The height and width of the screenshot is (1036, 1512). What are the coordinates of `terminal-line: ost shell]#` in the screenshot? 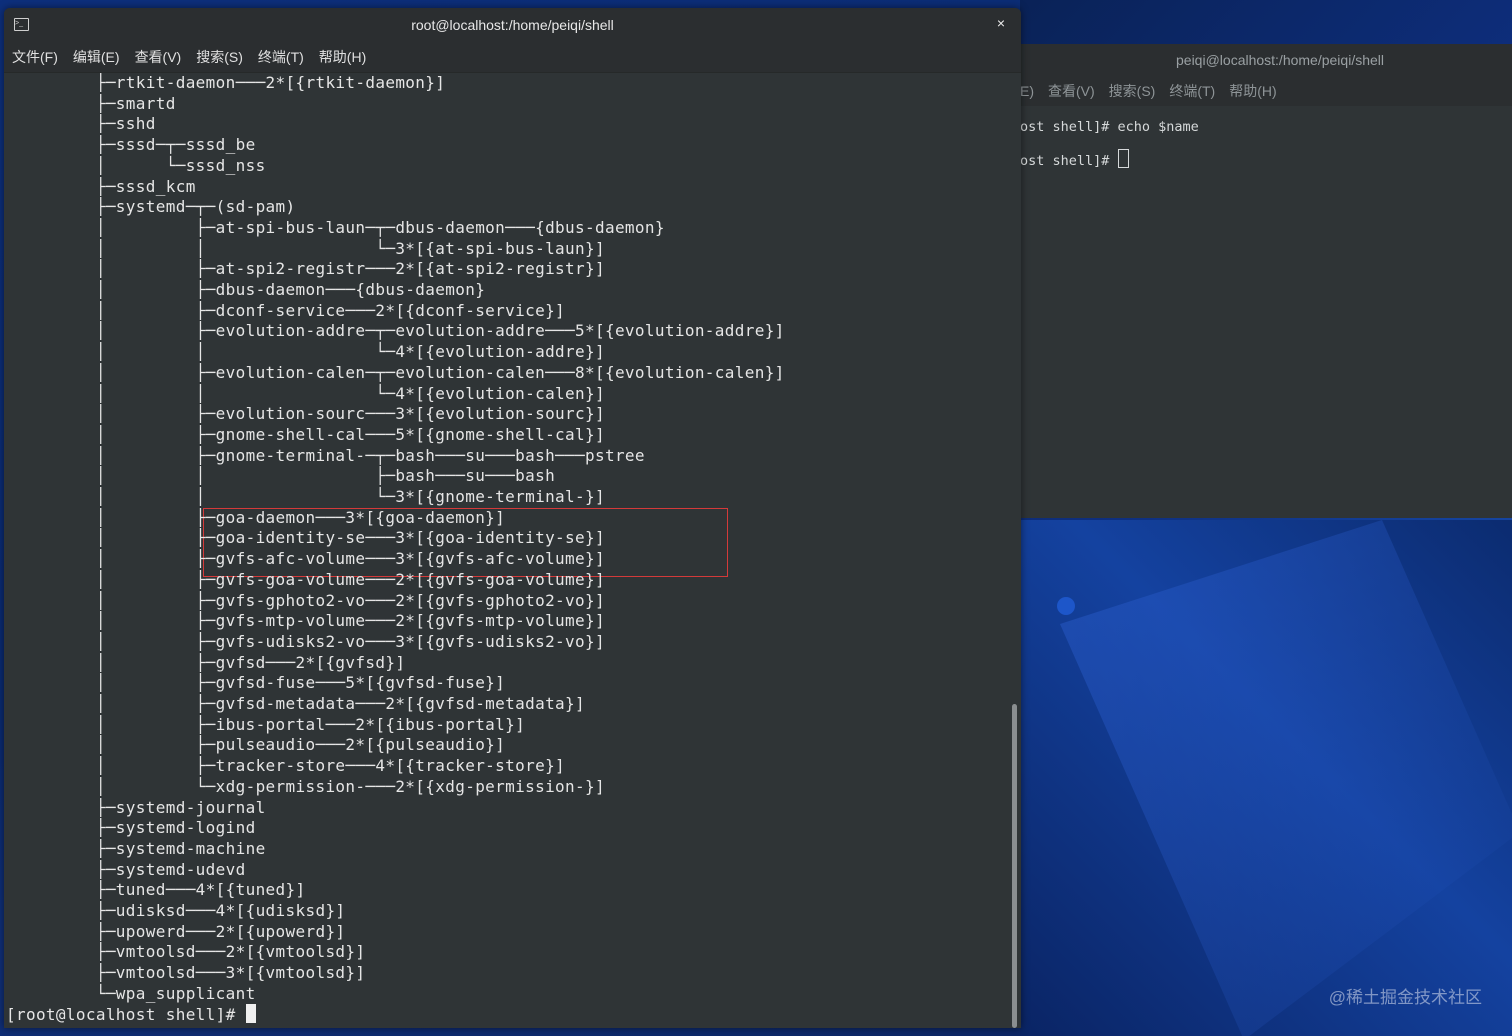 It's located at (1069, 161).